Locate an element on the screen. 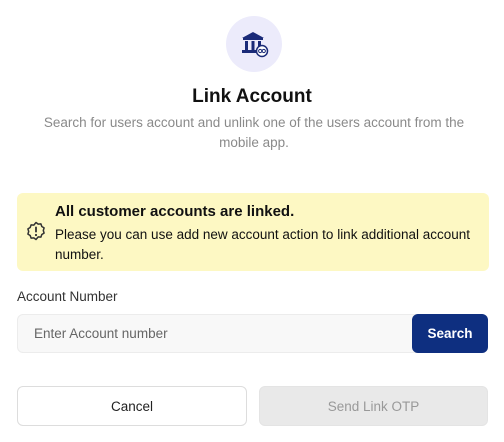  alert-badge-icon is located at coordinates (36, 231).